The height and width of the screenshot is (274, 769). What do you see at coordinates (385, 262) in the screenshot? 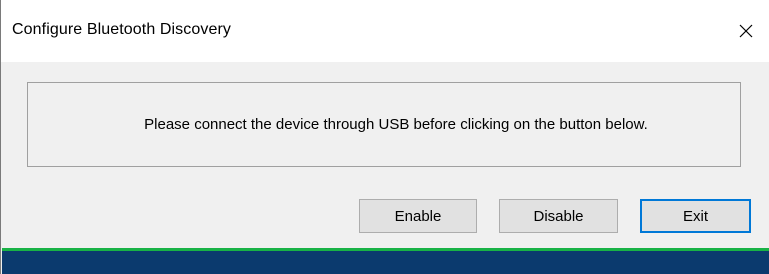
I see `bottom-bar` at bounding box center [385, 262].